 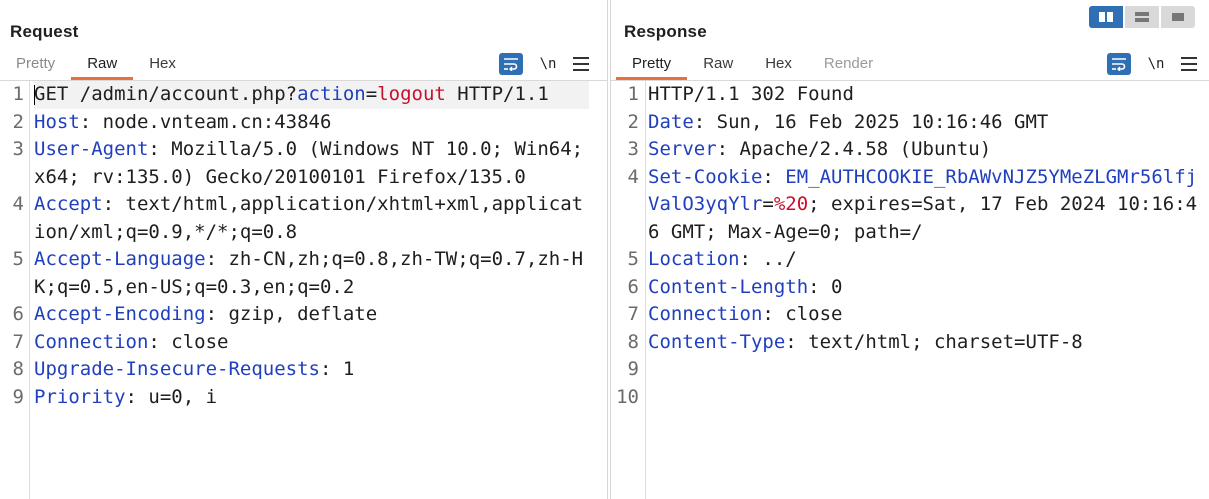 I want to click on request-line: 7 Connection: close, so click(x=303, y=343).